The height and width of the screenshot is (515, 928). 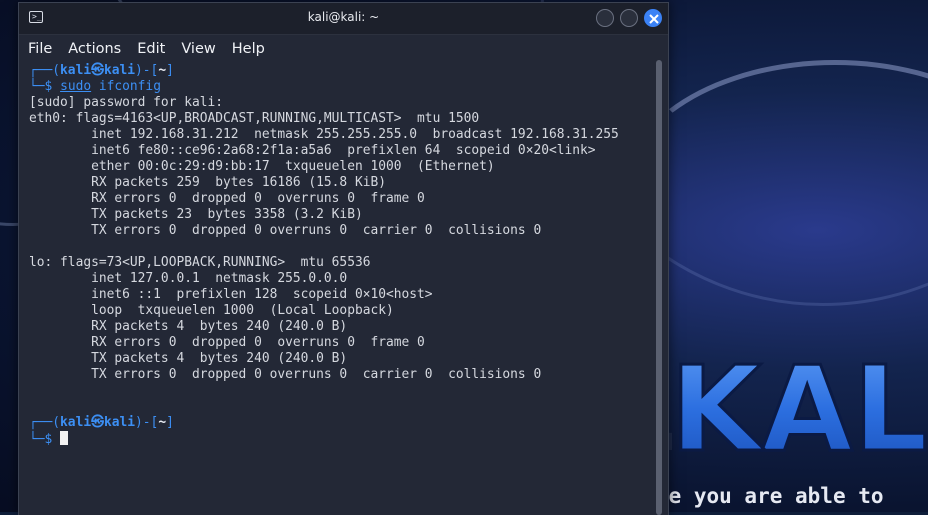 I want to click on scrollbar-thumb, so click(x=659, y=287).